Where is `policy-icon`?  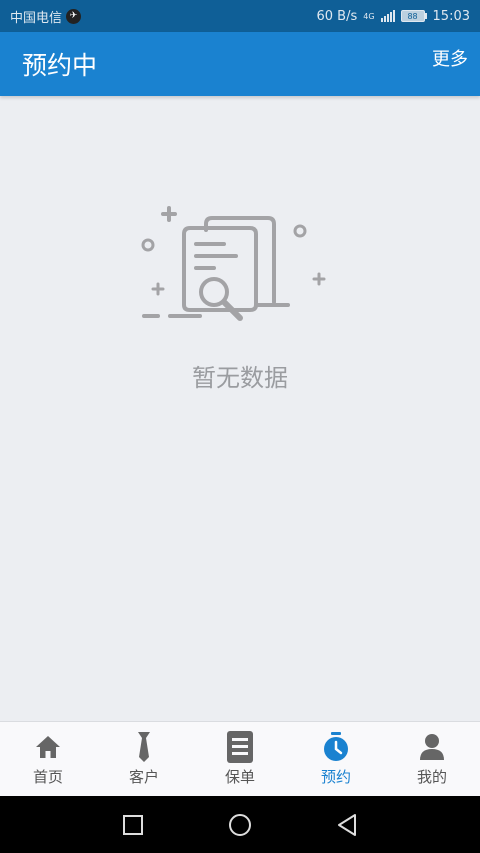
policy-icon is located at coordinates (240, 746).